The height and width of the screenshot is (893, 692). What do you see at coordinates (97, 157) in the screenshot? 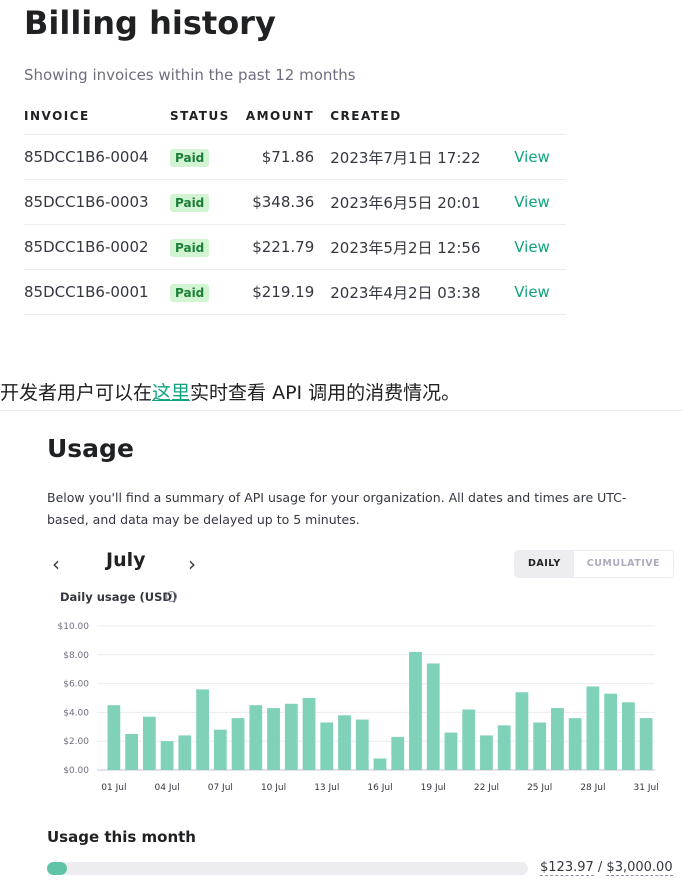
I see `invoice-id: 85DCC1B6-0004` at bounding box center [97, 157].